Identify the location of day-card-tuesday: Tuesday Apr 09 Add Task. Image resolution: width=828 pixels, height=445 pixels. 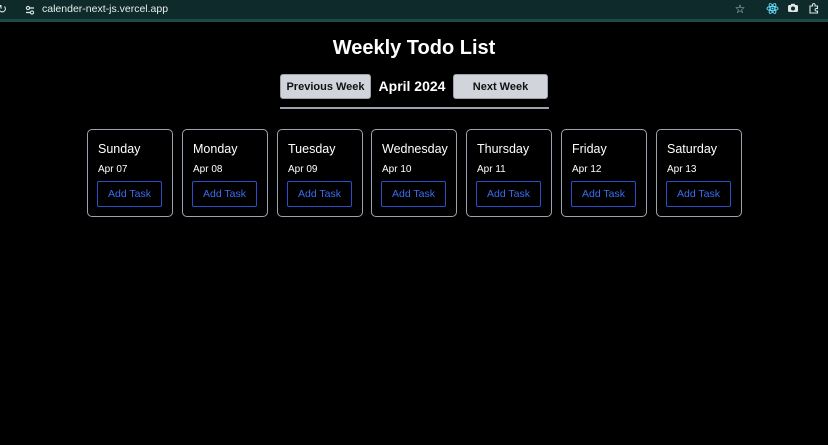
(320, 173).